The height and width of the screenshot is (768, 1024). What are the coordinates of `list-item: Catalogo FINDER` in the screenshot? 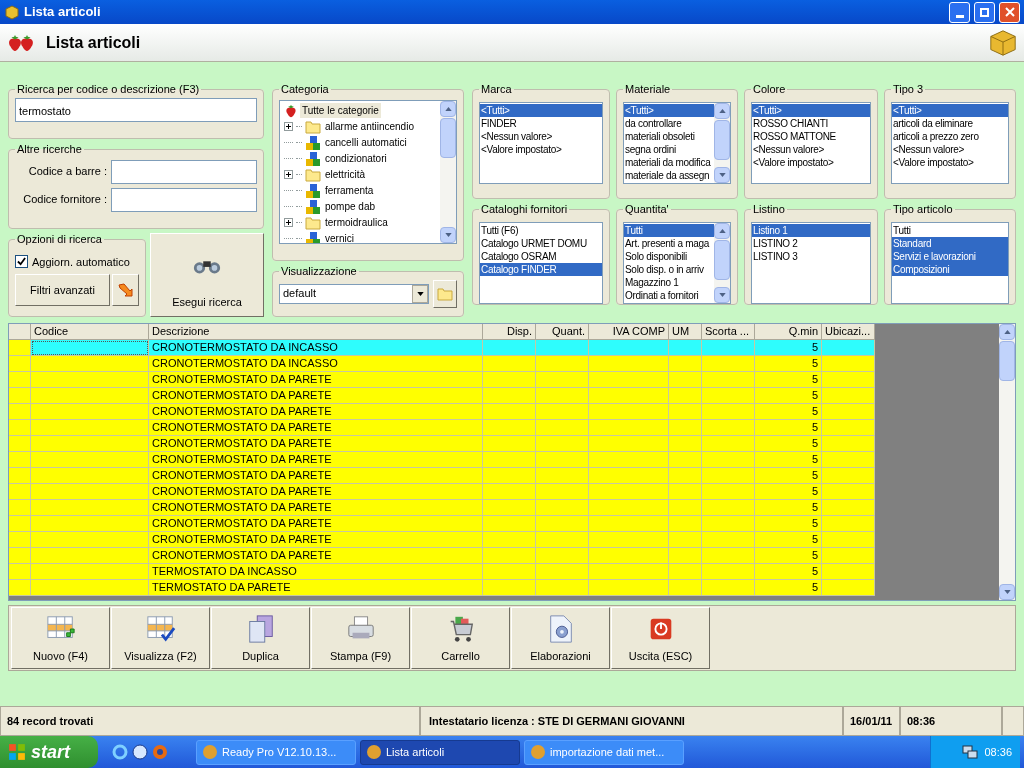 It's located at (541, 269).